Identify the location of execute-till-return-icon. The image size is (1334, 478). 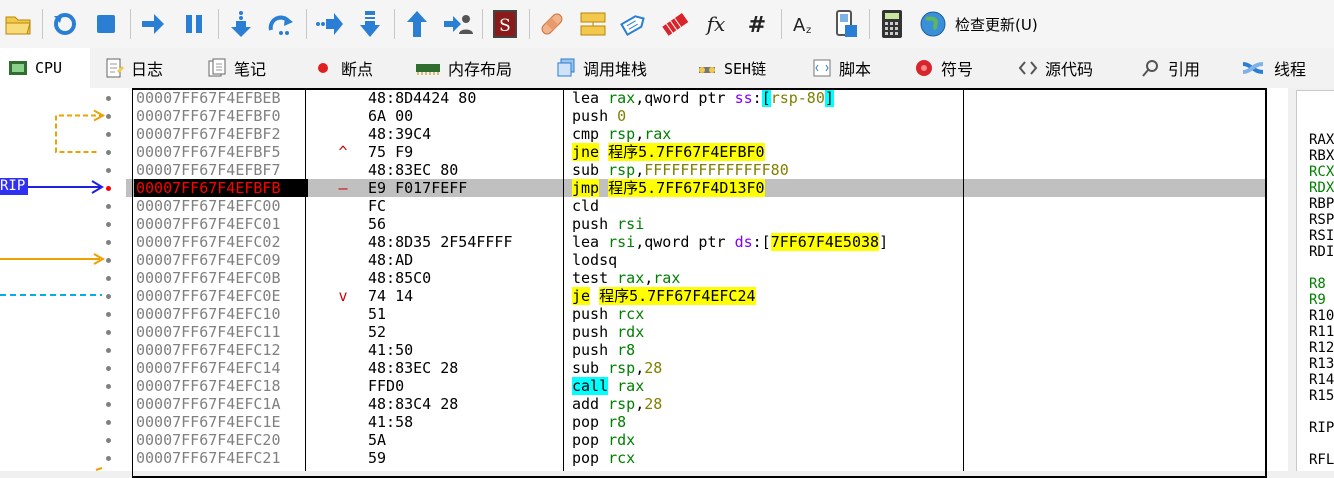
(417, 24).